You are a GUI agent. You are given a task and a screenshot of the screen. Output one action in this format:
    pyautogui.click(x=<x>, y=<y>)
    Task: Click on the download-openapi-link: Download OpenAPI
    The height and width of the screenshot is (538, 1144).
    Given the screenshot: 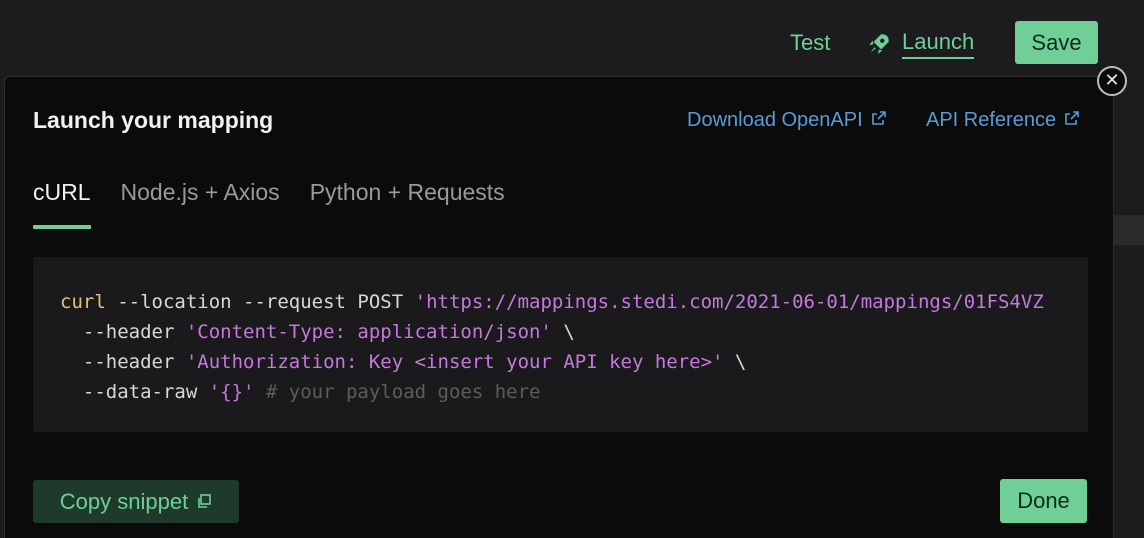 What is the action you would take?
    pyautogui.click(x=787, y=120)
    